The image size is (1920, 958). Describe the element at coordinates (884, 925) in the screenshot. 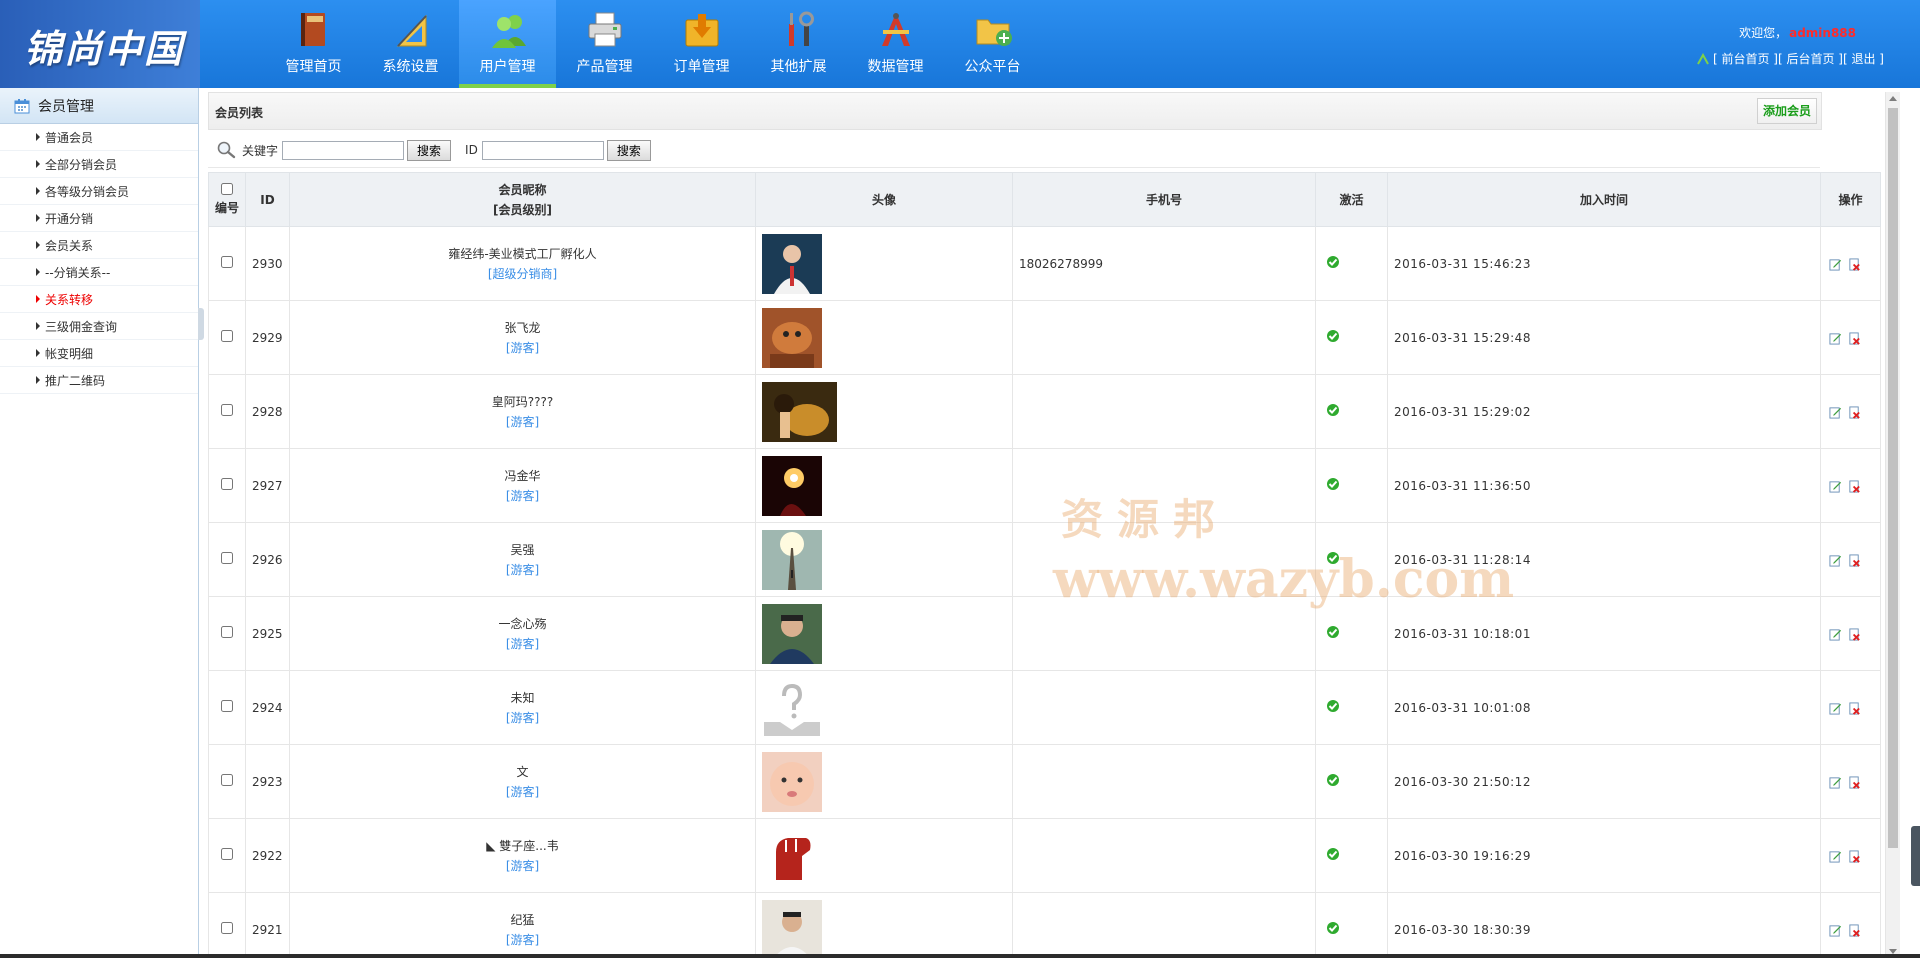

I see `avatar-cell` at that location.